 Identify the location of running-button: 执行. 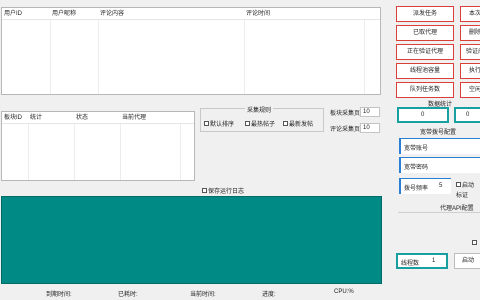
(470, 71).